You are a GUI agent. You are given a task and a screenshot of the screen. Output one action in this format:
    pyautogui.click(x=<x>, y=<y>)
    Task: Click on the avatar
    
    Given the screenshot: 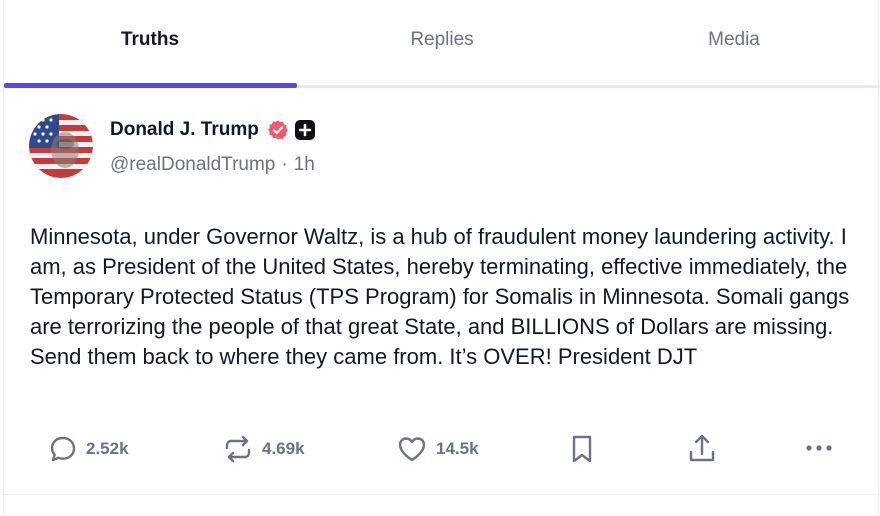 What is the action you would take?
    pyautogui.click(x=61, y=146)
    